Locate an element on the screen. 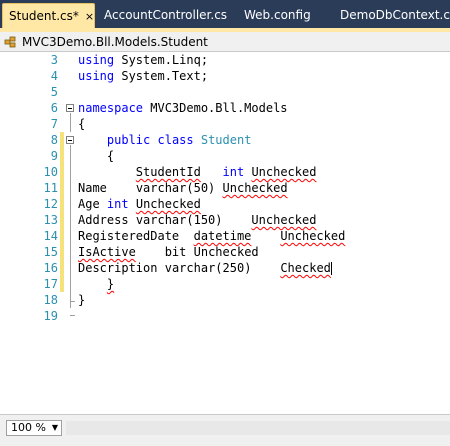 The height and width of the screenshot is (446, 450). code-line-8: public class Student is located at coordinates (179, 140).